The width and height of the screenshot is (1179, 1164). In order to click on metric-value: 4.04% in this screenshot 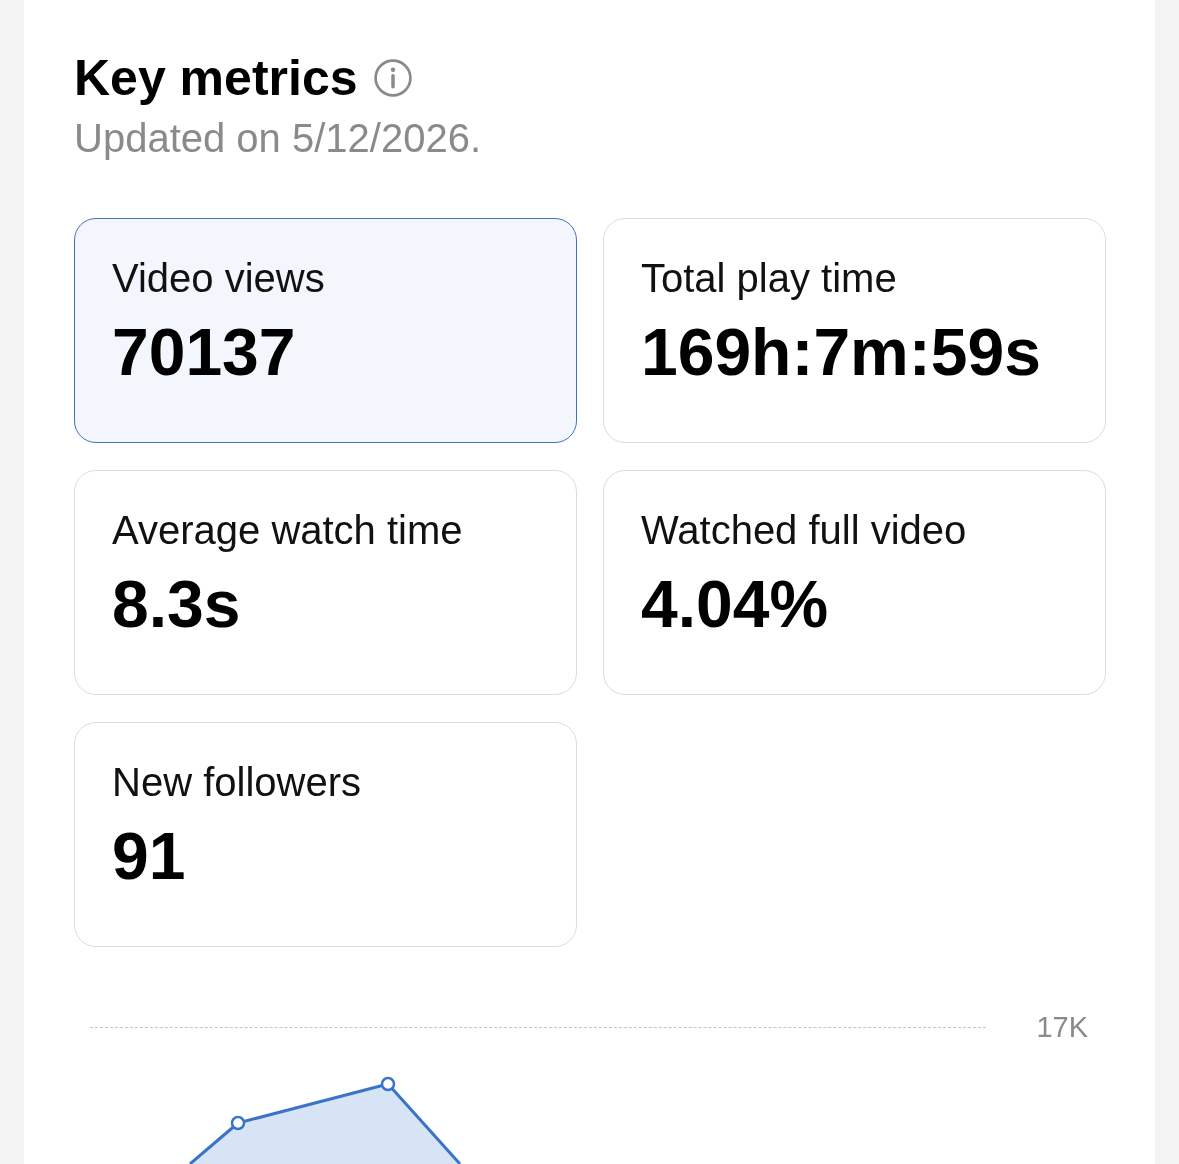, I will do `click(735, 604)`.